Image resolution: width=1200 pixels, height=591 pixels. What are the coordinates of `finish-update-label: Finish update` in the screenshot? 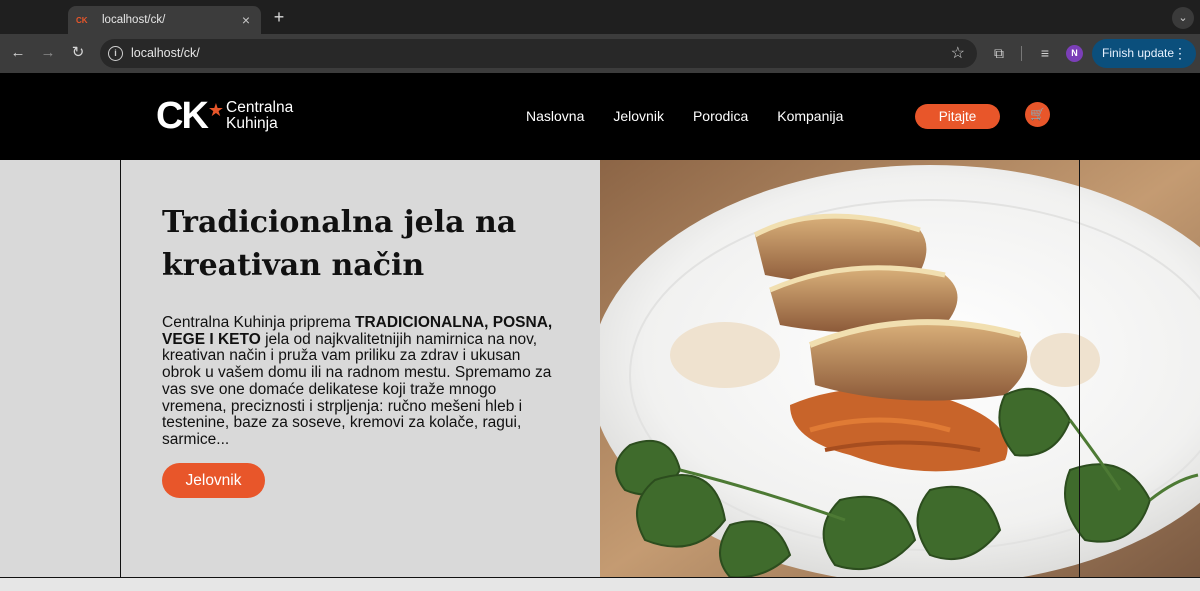 It's located at (1138, 53).